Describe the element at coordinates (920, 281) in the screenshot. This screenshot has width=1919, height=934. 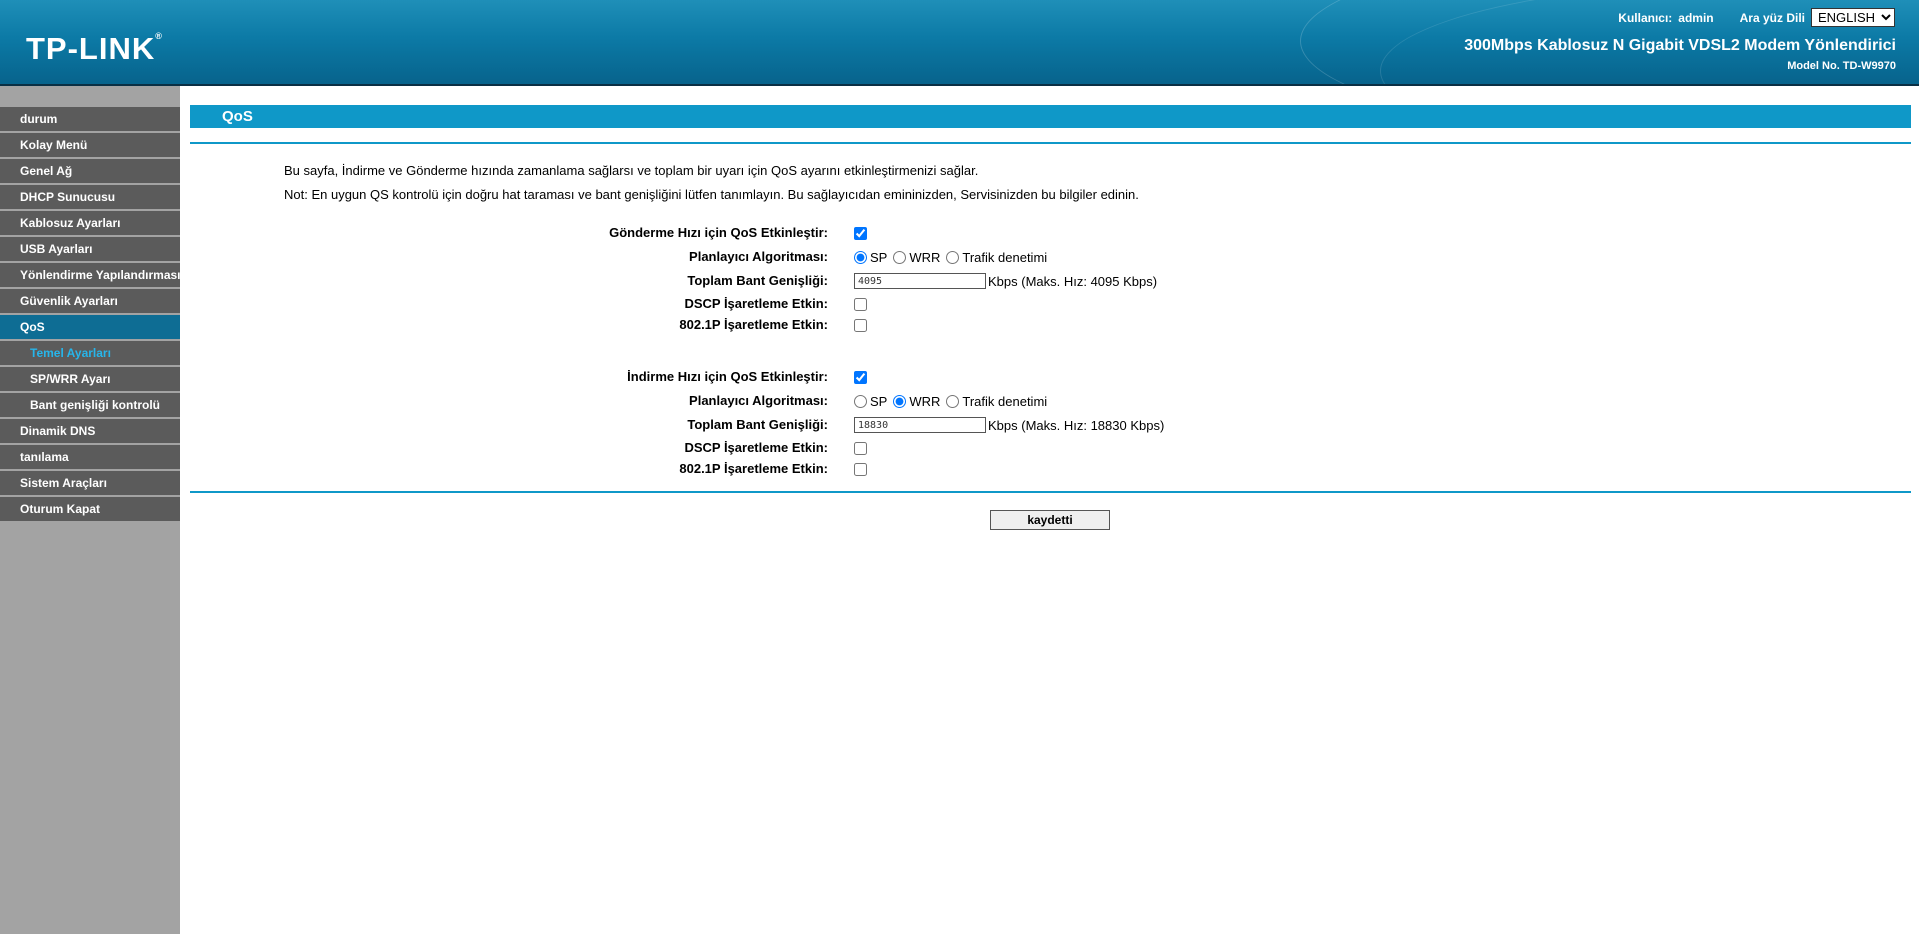
I see `upload-bandwidth-input` at that location.